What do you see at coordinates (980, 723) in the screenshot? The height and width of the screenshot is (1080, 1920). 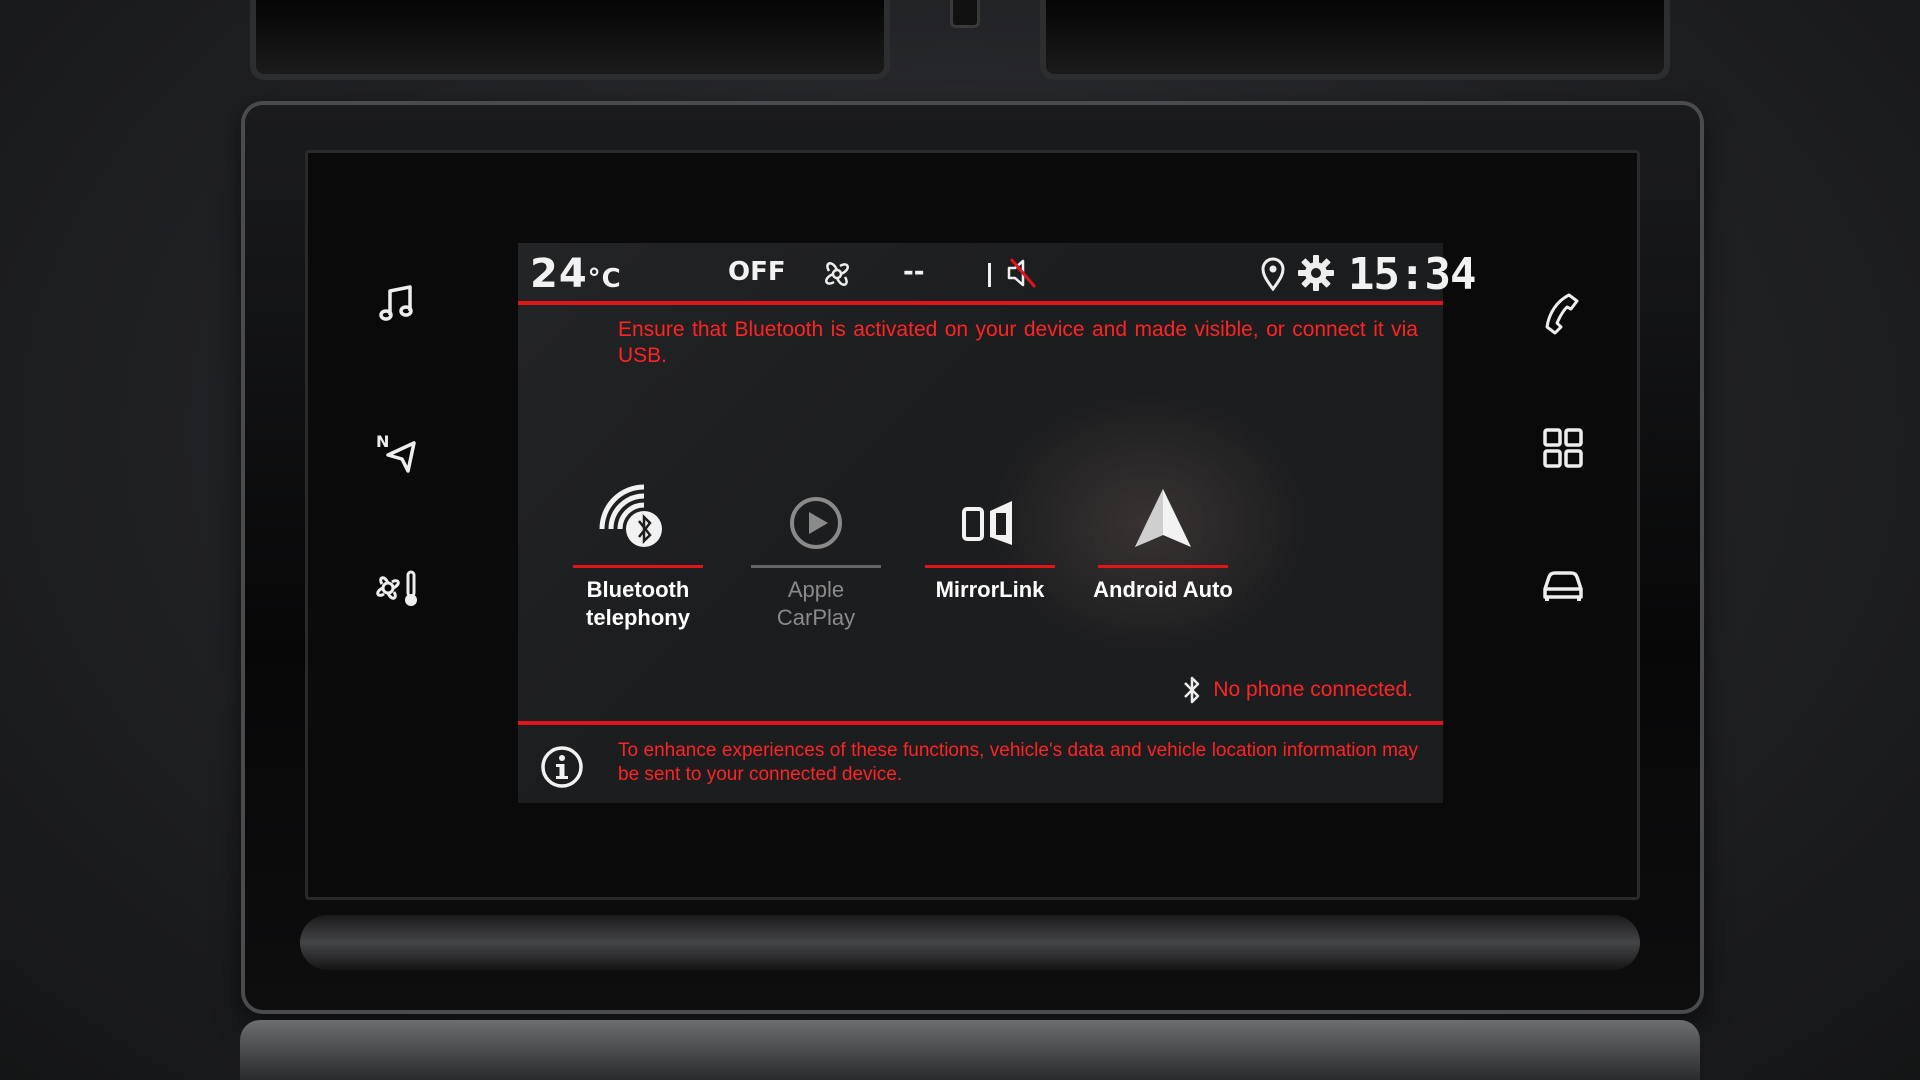 I see `info-divider` at bounding box center [980, 723].